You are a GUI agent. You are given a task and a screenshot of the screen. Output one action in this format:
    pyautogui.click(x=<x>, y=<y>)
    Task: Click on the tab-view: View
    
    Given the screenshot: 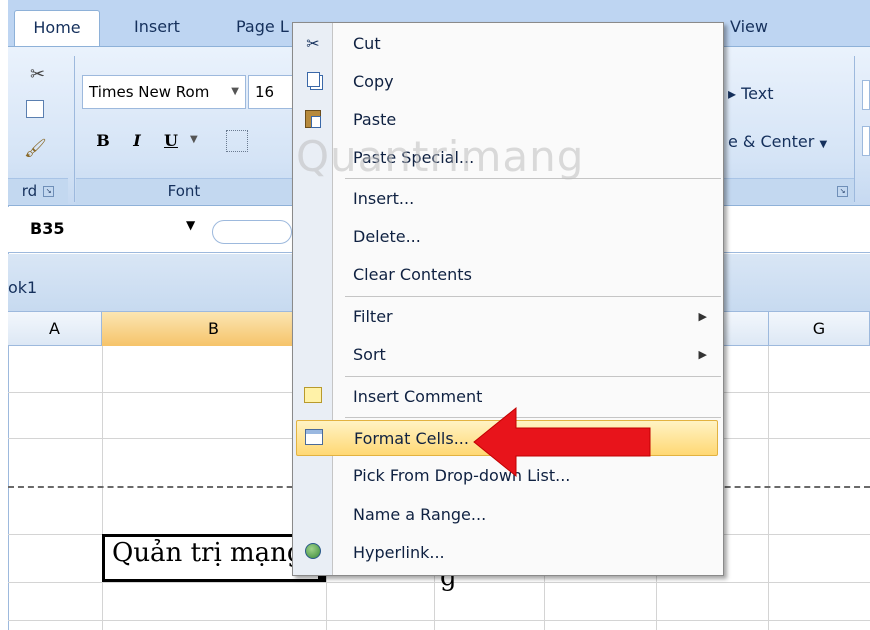 What is the action you would take?
    pyautogui.click(x=749, y=28)
    